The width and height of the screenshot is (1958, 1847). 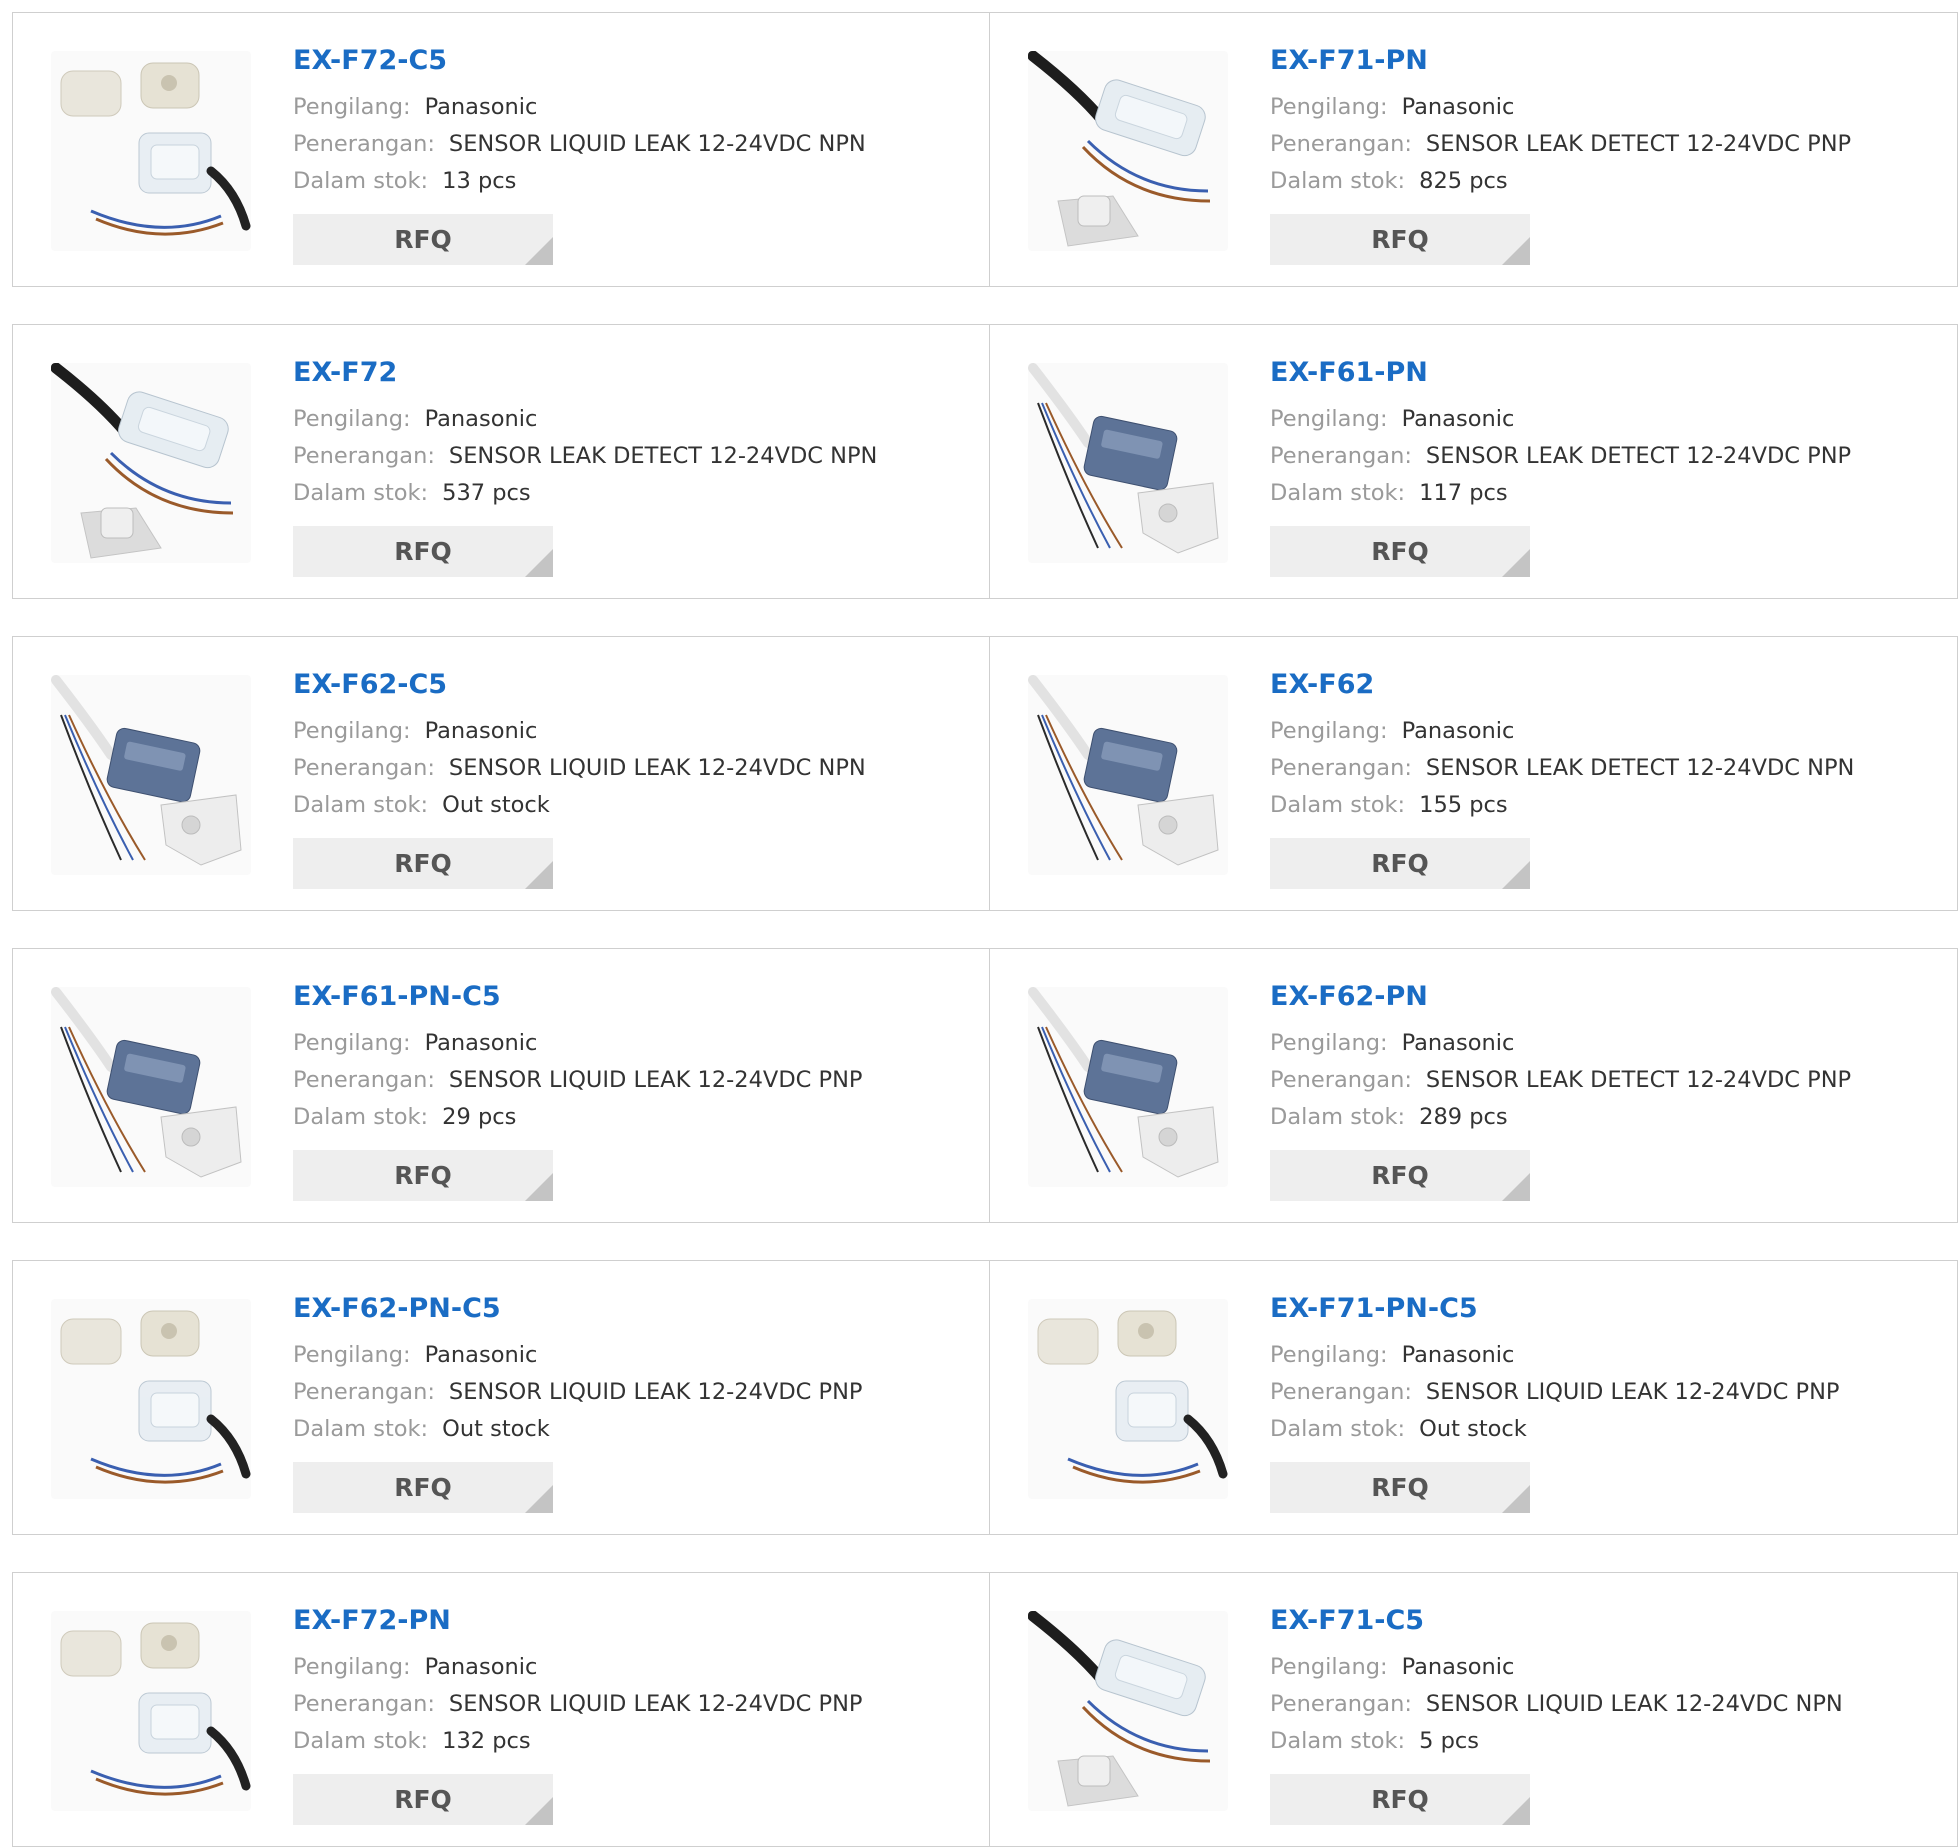 What do you see at coordinates (1463, 805) in the screenshot?
I see `stock-value: 155 pcs` at bounding box center [1463, 805].